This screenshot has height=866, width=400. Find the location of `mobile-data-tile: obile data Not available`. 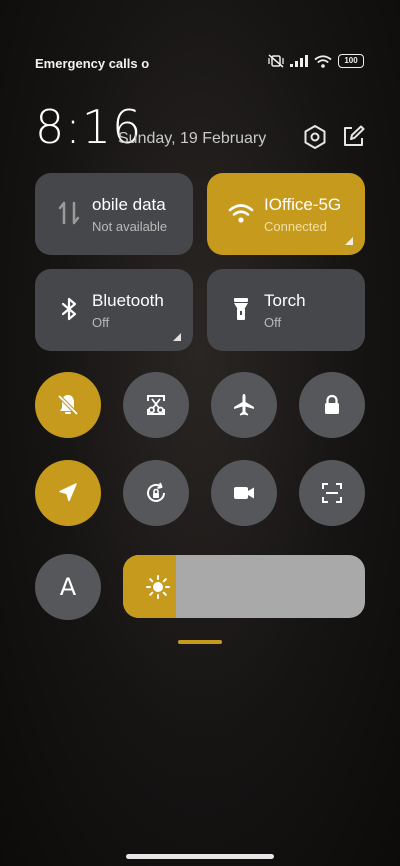

mobile-data-tile: obile data Not available is located at coordinates (114, 214).